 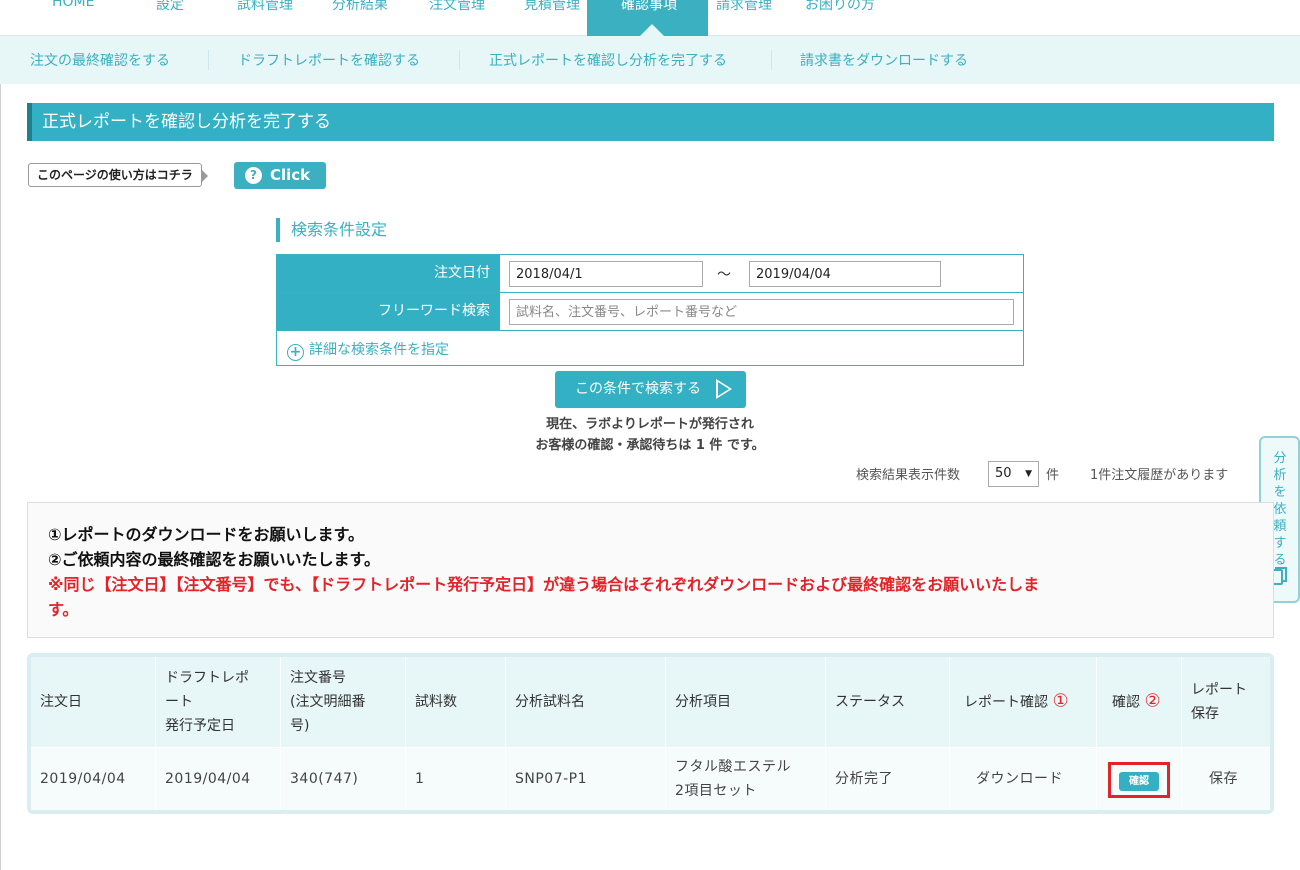 I want to click on nav-sample-management: 試料管理, so click(x=265, y=7).